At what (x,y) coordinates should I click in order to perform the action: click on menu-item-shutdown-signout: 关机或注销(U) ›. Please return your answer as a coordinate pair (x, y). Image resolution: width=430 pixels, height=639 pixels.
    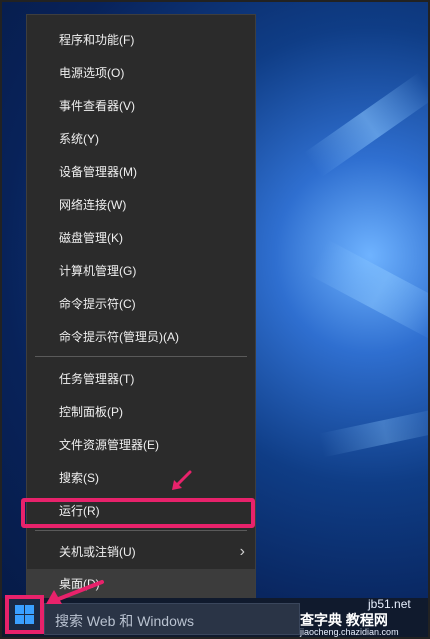
    Looking at the image, I should click on (141, 552).